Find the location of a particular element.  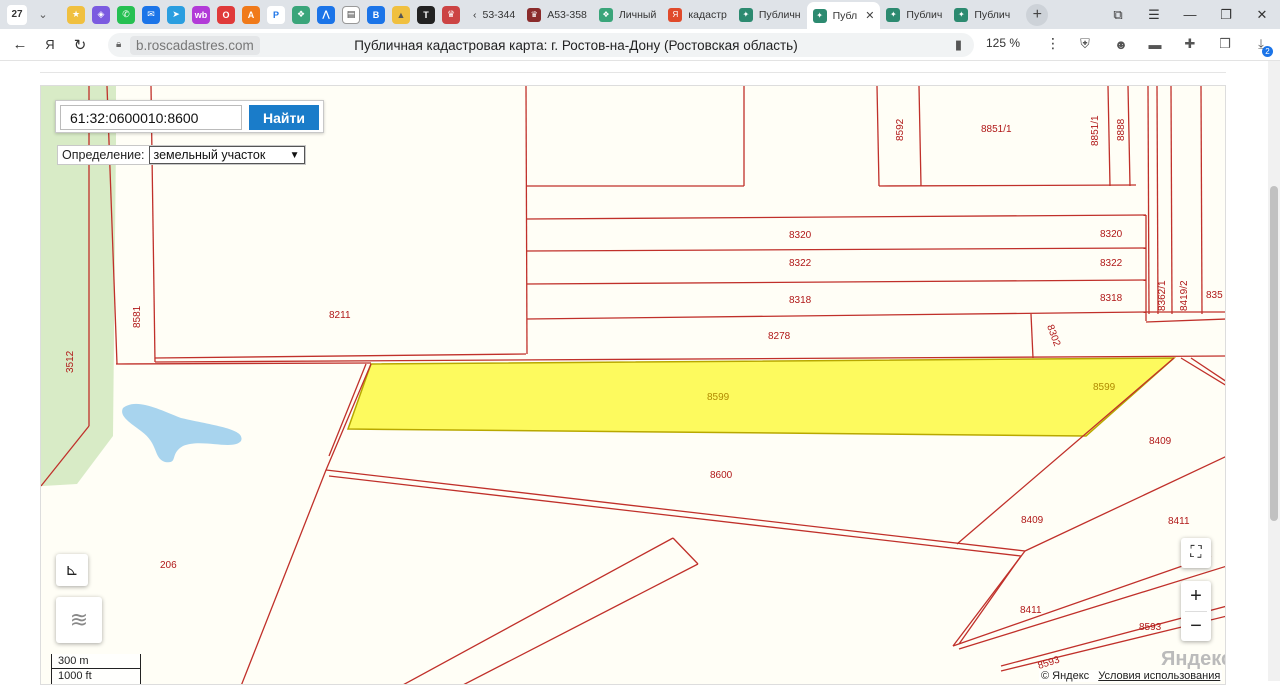

page-scrollbar is located at coordinates (1274, 371).